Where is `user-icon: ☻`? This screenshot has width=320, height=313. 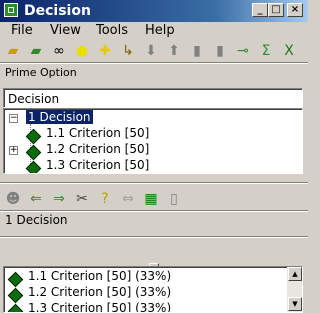 user-icon: ☻ is located at coordinates (13, 199).